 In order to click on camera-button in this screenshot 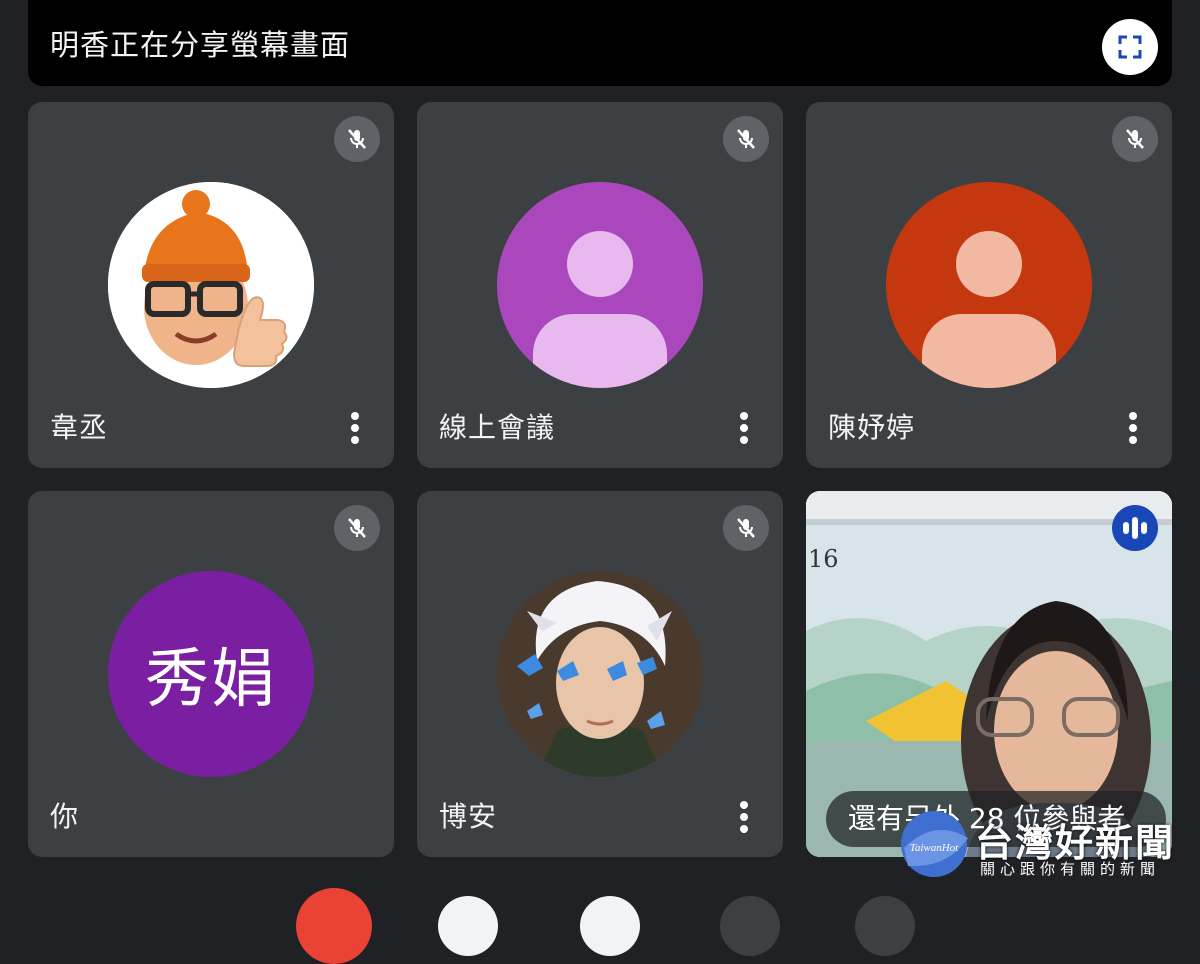, I will do `click(468, 926)`.